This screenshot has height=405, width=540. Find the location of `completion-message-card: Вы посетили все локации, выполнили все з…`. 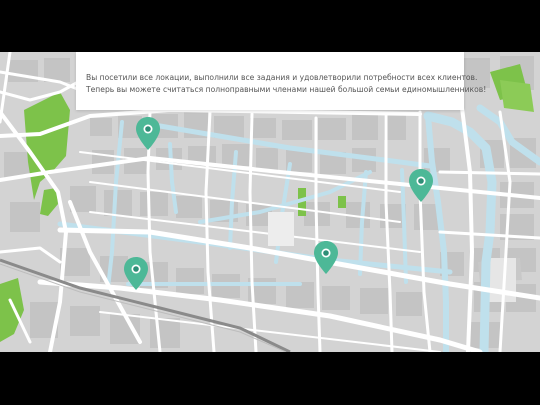

completion-message-card: Вы посетили все локации, выполнили все з… is located at coordinates (281, 81).